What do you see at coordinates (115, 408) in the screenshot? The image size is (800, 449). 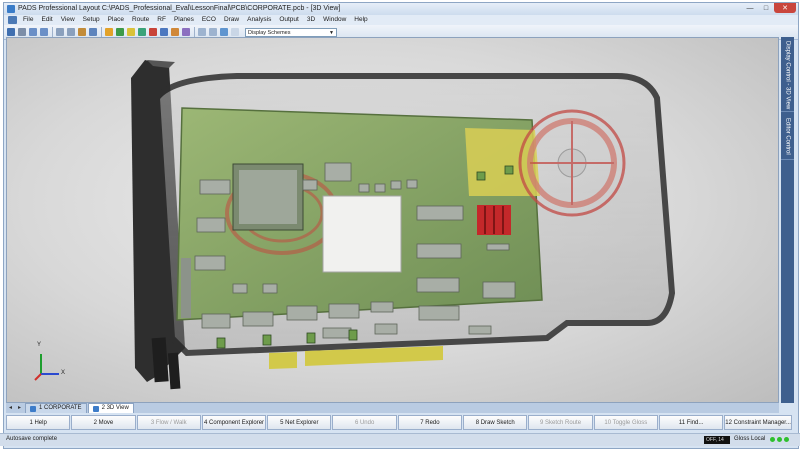 I see `tab-label: 2 3D View` at bounding box center [115, 408].